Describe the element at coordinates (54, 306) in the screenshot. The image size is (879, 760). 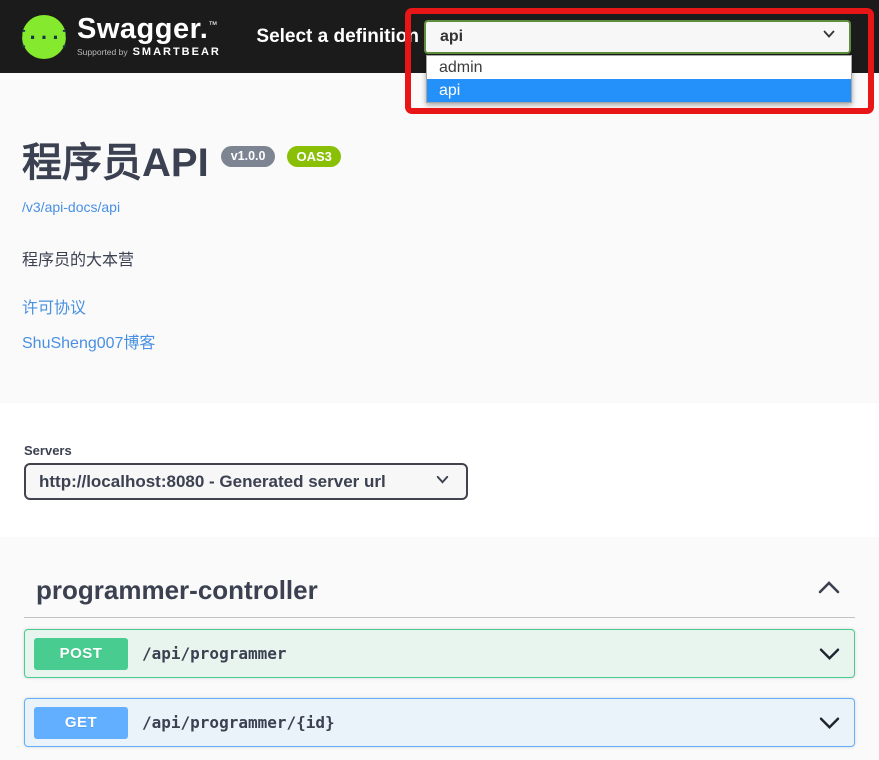
I see `license-link: 许可协议` at that location.